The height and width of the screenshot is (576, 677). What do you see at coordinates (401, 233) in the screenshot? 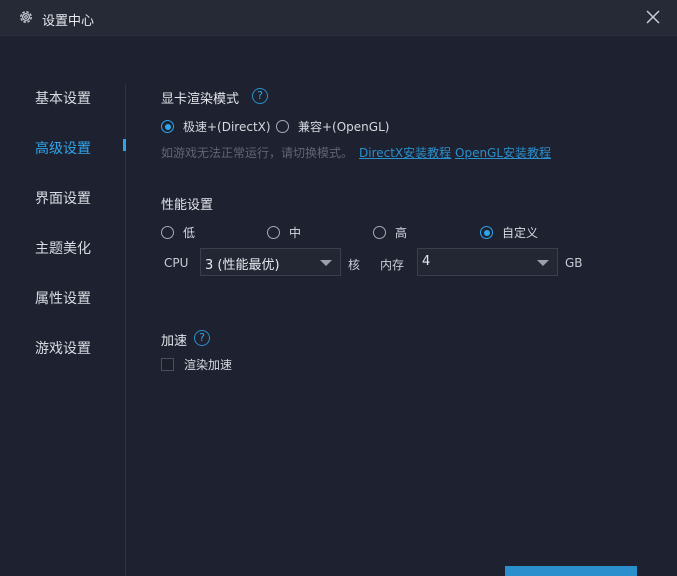
I see `radio-perf-high-label: 高` at bounding box center [401, 233].